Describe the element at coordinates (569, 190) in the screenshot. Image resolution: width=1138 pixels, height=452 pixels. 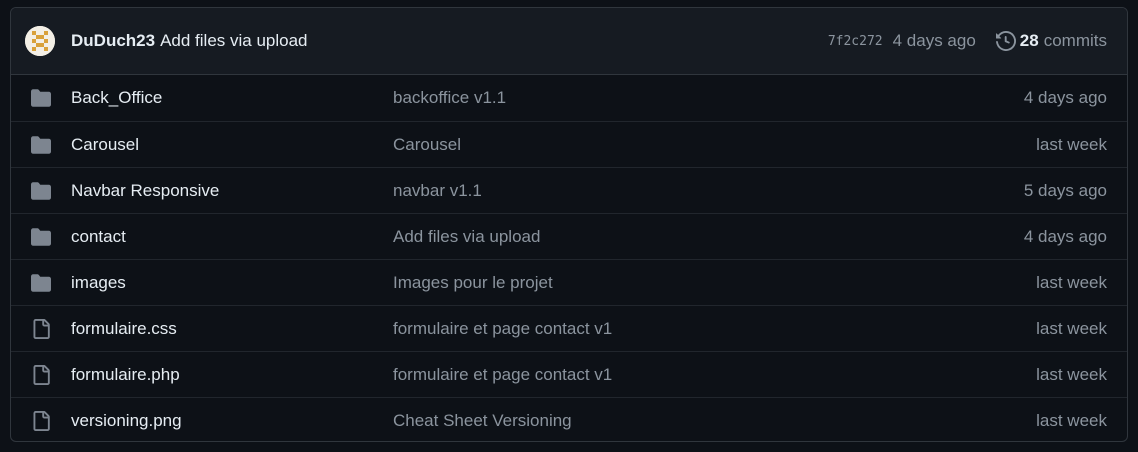
I see `file-row: Navbar Responsive navbar v1.1 5 days ago` at that location.